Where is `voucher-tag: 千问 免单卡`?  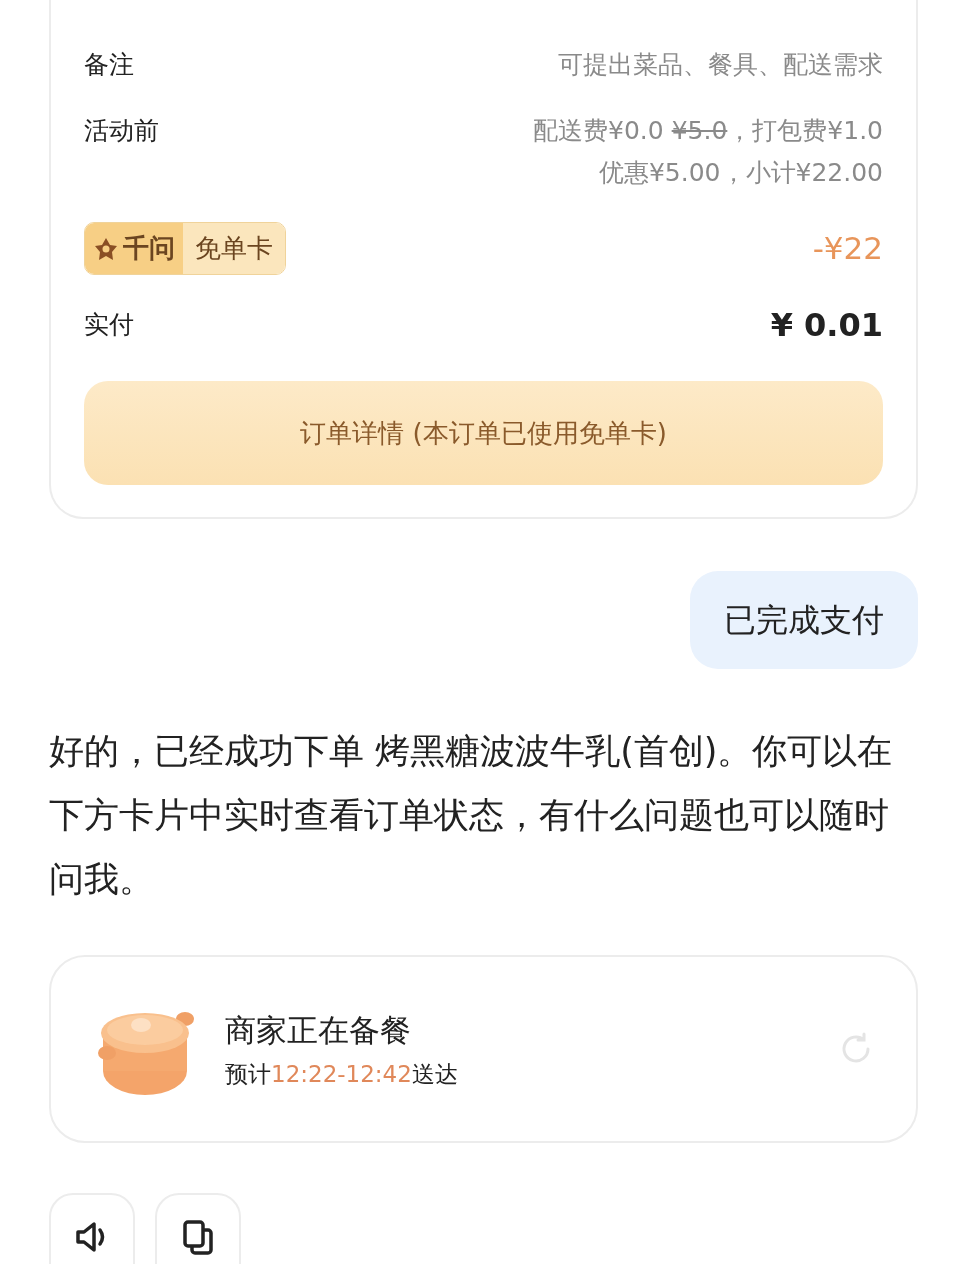
voucher-tag: 千问 免单卡 is located at coordinates (185, 248).